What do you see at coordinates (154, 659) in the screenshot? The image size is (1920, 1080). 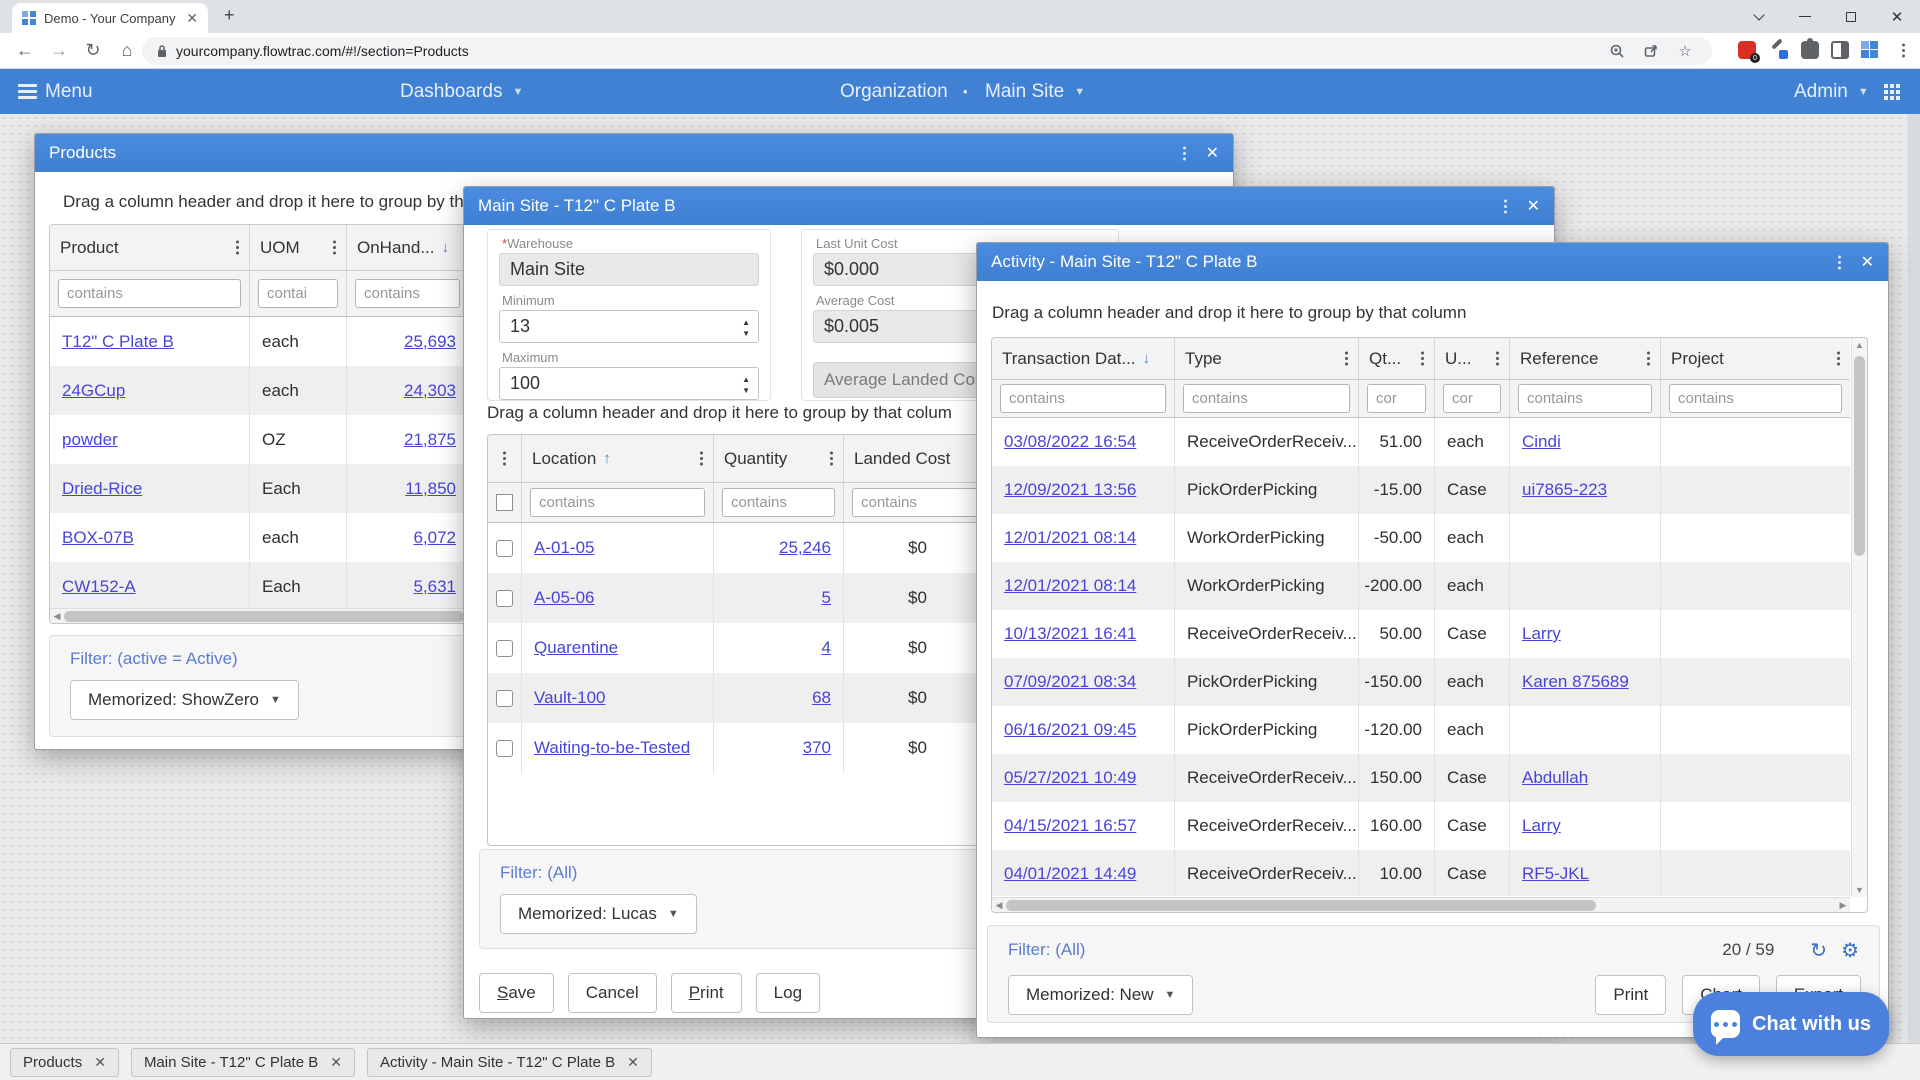 I see `filter-link: Filter: (active = Active)` at bounding box center [154, 659].